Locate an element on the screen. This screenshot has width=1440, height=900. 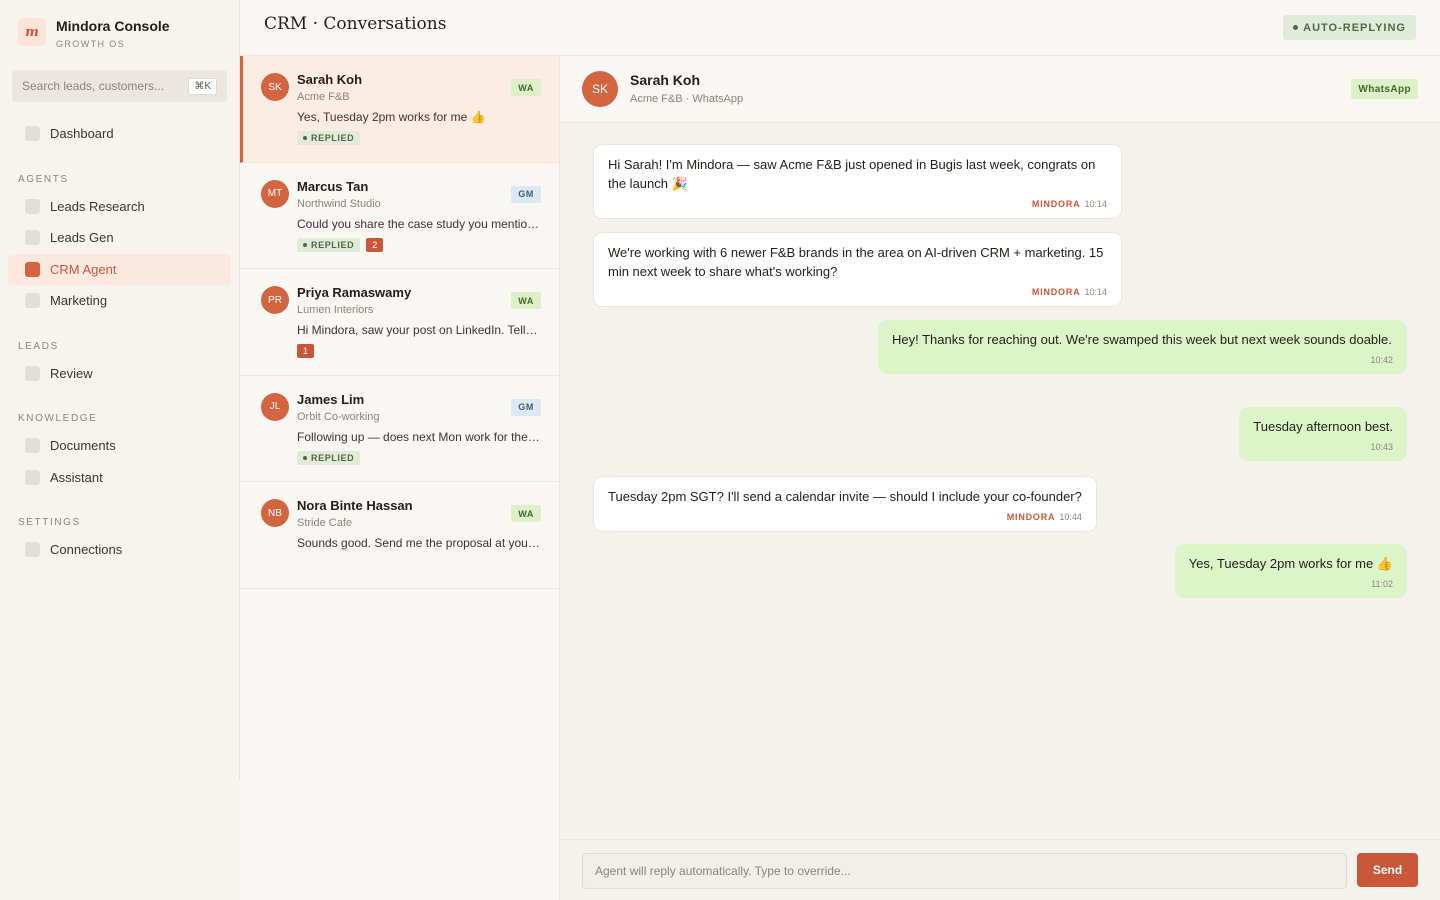
sidebar-item-connections: Connections is located at coordinates (119, 549).